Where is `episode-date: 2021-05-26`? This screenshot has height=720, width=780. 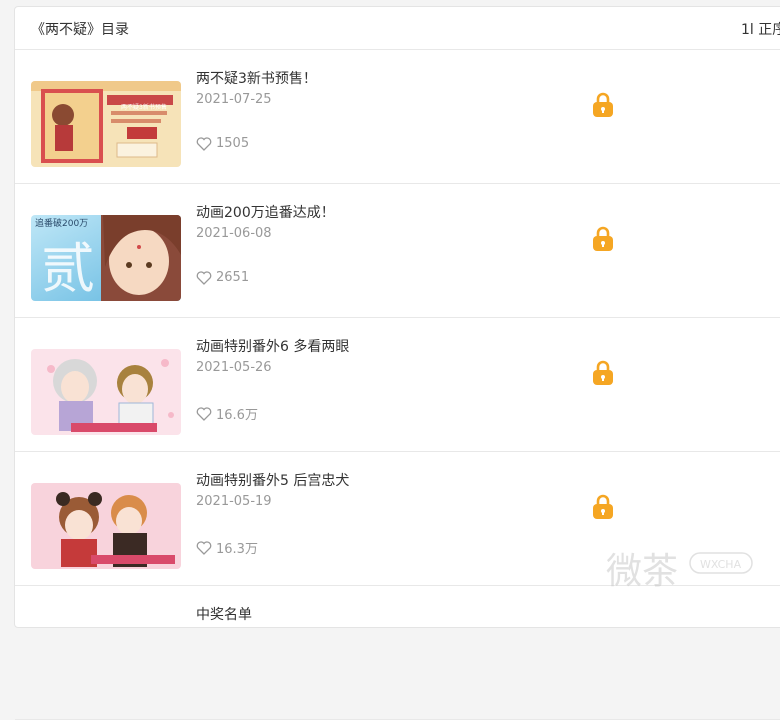 episode-date: 2021-05-26 is located at coordinates (234, 367).